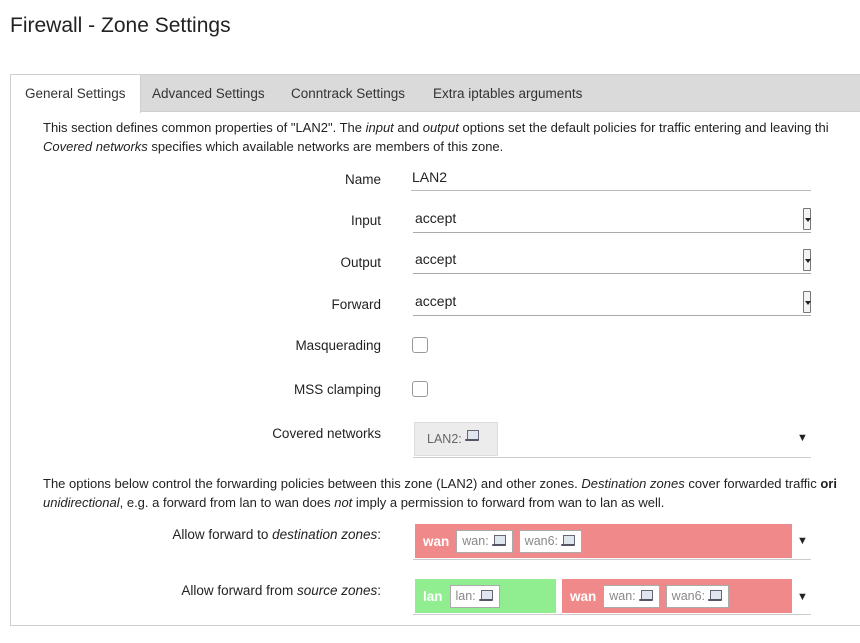  I want to click on dest-zones-label-em: destination zones, so click(325, 534).